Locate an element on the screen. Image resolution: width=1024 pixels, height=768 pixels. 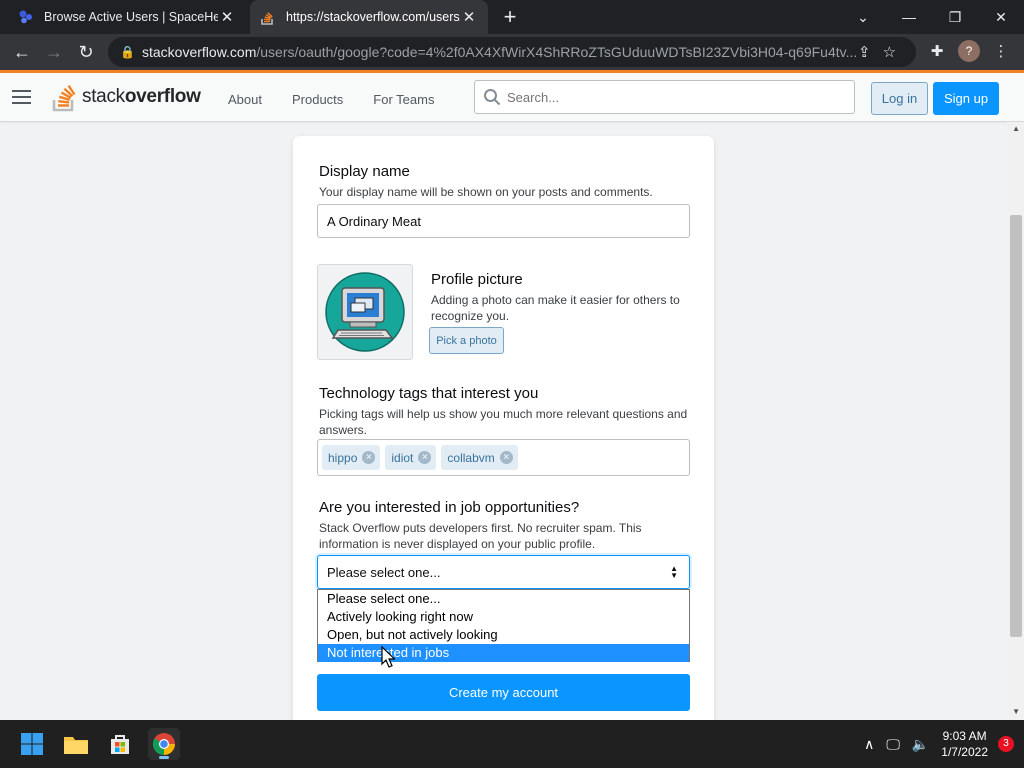
reload-icon: ↻ is located at coordinates (86, 52).